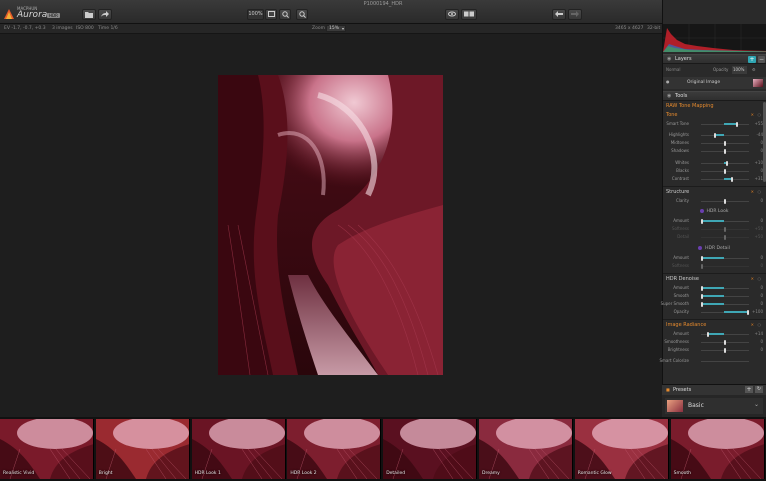 The height and width of the screenshot is (481, 766). What do you see at coordinates (714, 115) in the screenshot?
I see `tone-section: Tone ✕ ○` at bounding box center [714, 115].